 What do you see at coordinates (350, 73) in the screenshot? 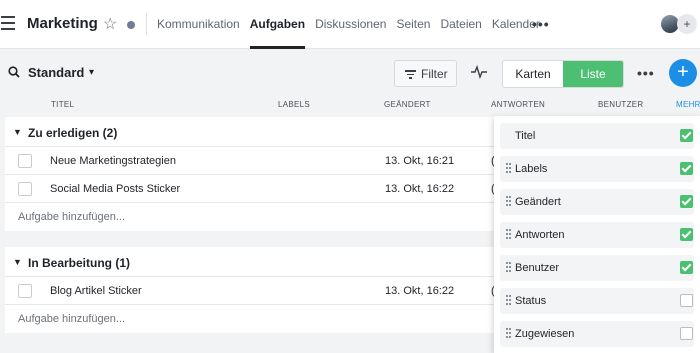
I see `task-toolbar: Standard ▾ Filter Karten Liste ••• +` at bounding box center [350, 73].